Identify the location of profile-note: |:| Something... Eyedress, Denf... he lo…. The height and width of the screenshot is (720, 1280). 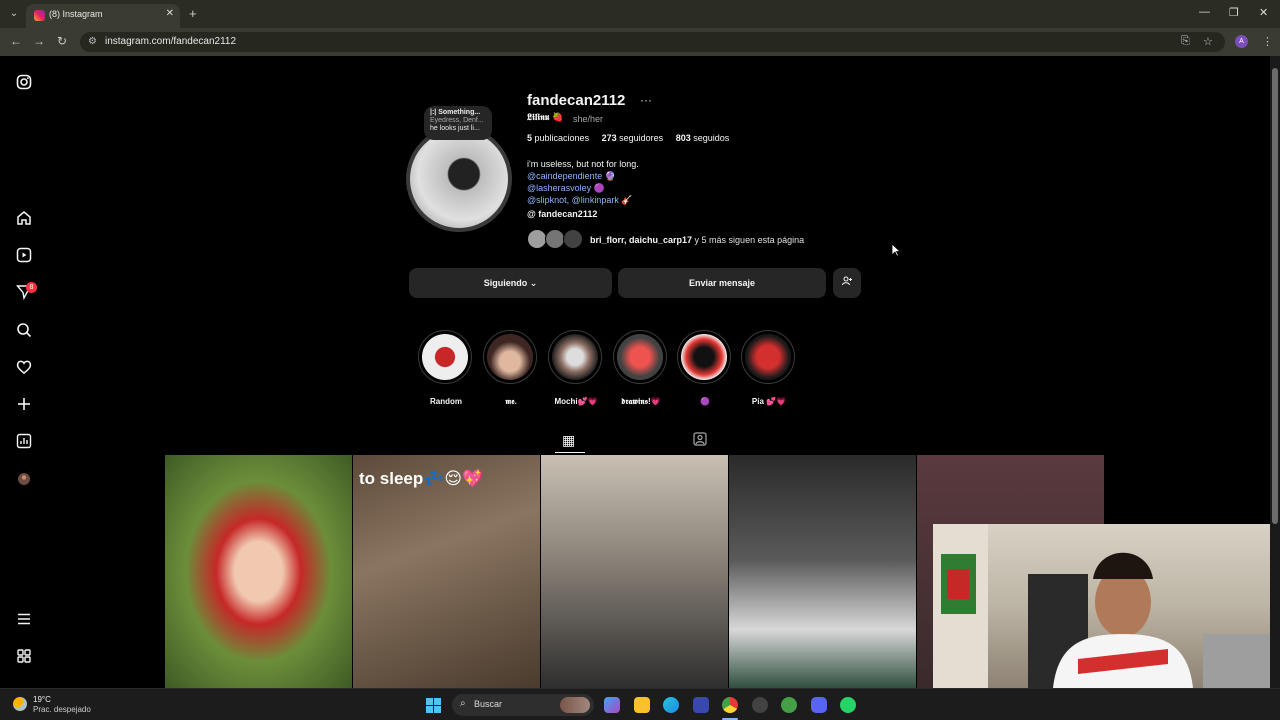
(458, 123).